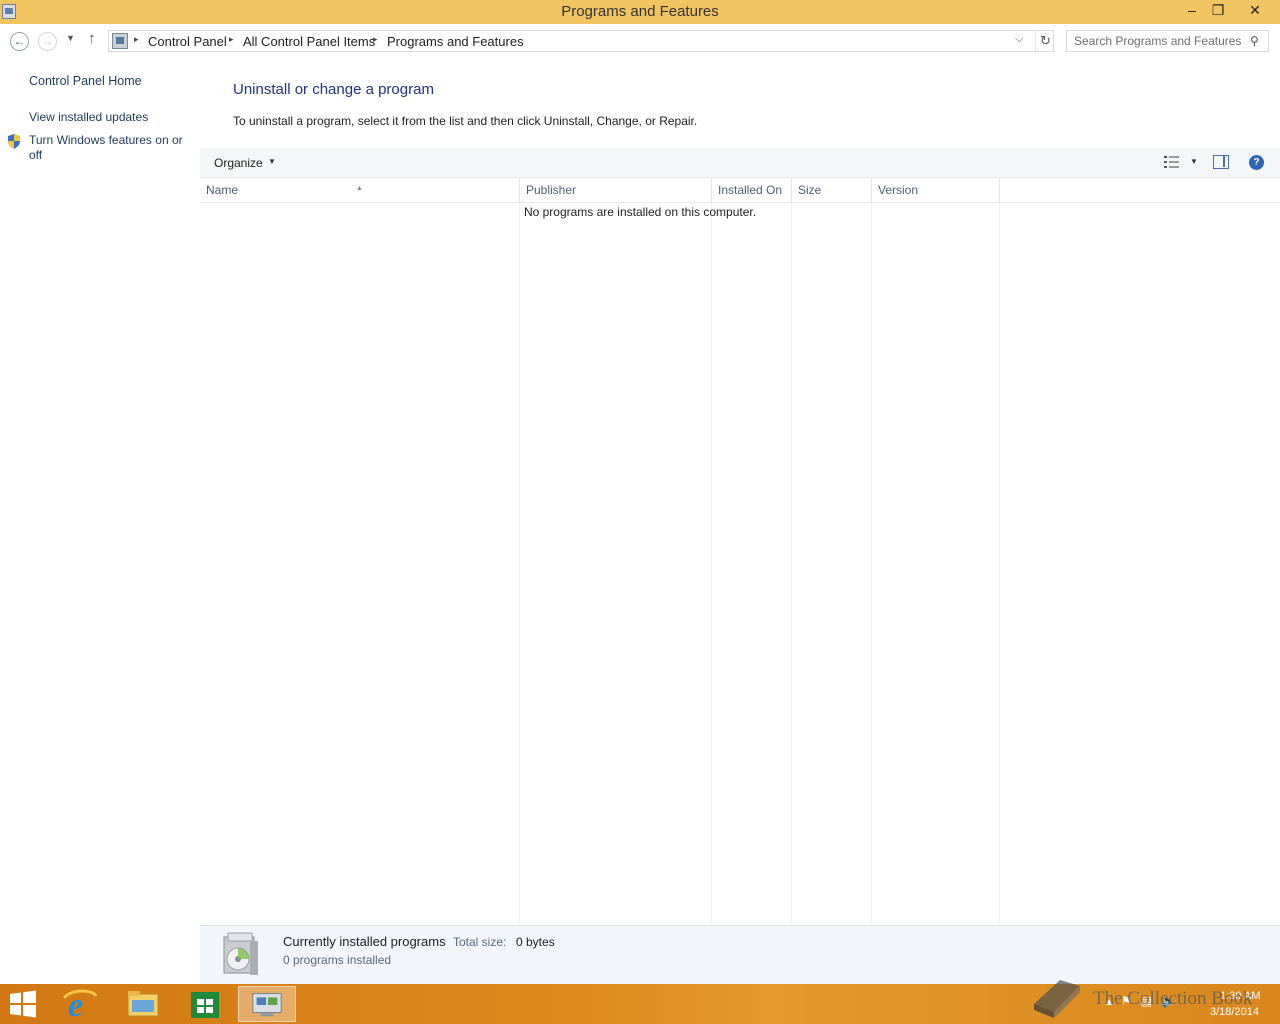 The height and width of the screenshot is (1024, 1280). Describe the element at coordinates (333, 89) in the screenshot. I see `page-title: Uninstall or change a program` at that location.